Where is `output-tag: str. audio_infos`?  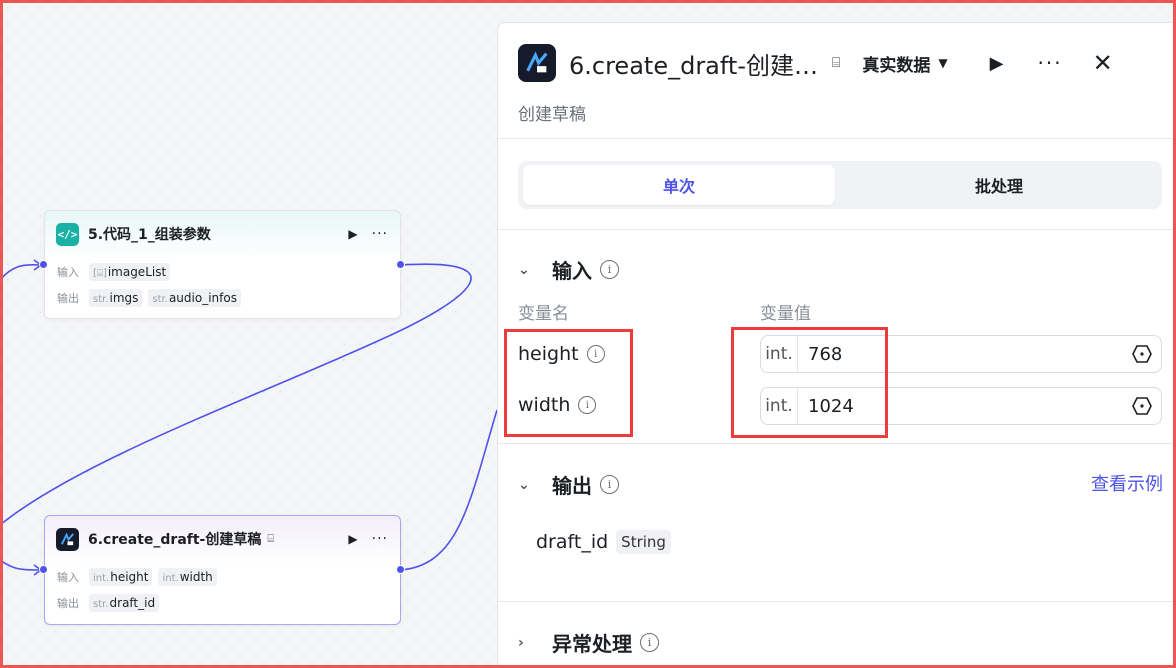 output-tag: str. audio_infos is located at coordinates (194, 298).